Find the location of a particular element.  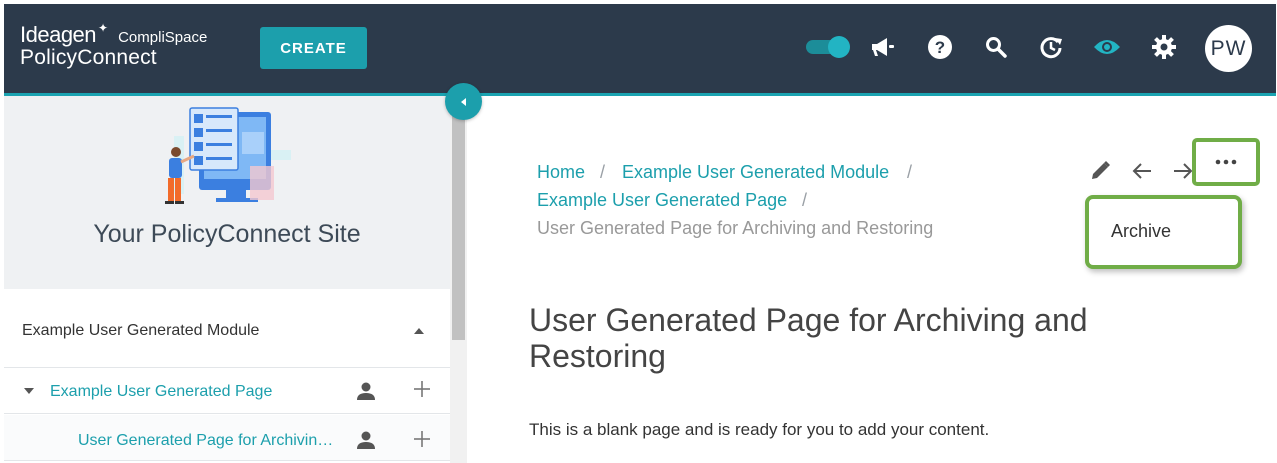

site-title: Your PolicyConnect Site is located at coordinates (227, 234).